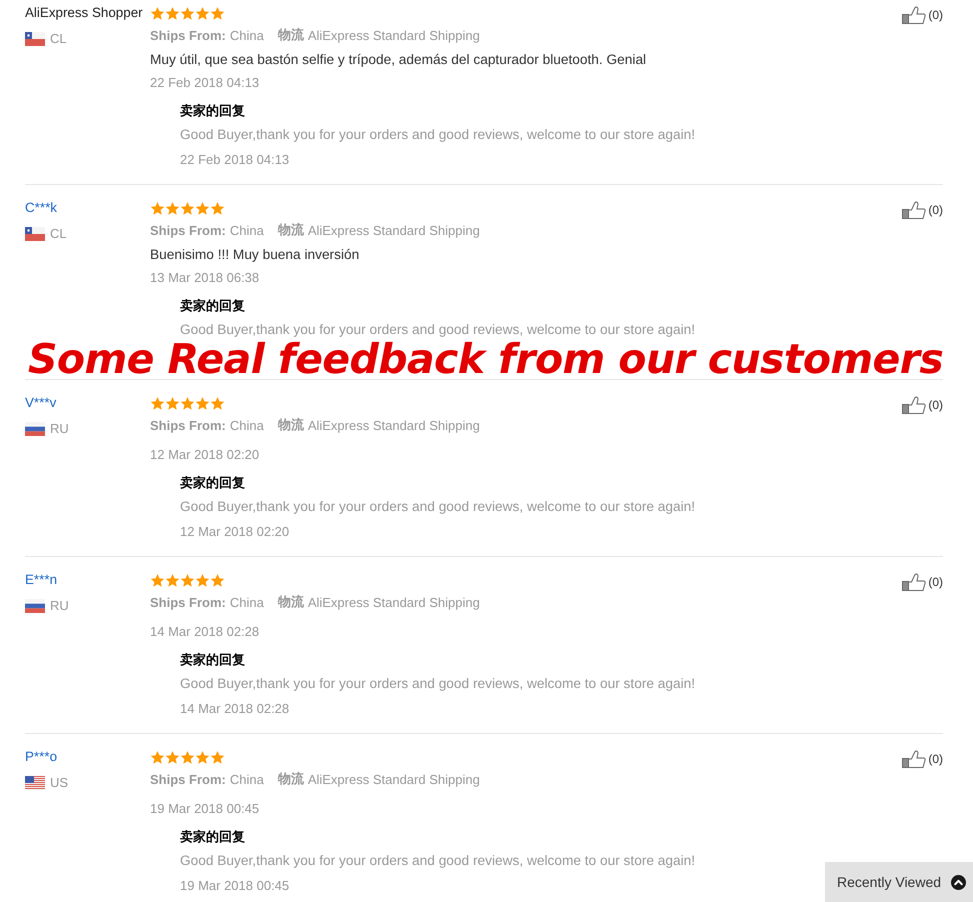 Image resolution: width=973 pixels, height=902 pixels. Describe the element at coordinates (205, 809) in the screenshot. I see `review-date: 19 Mar 2018 00:45` at that location.